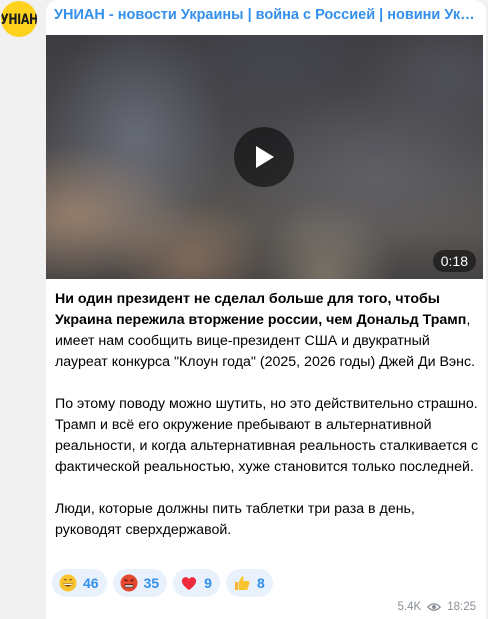 This screenshot has height=619, width=488. Describe the element at coordinates (140, 583) in the screenshot. I see `reaction-angry: 35` at that location.